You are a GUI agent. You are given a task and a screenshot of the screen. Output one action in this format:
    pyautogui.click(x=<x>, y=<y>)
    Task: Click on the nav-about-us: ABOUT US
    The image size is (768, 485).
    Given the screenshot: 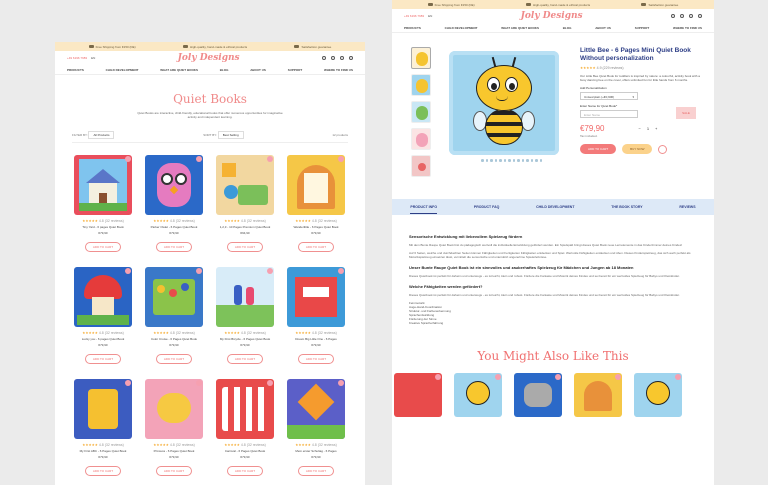 What is the action you would take?
    pyautogui.click(x=603, y=28)
    